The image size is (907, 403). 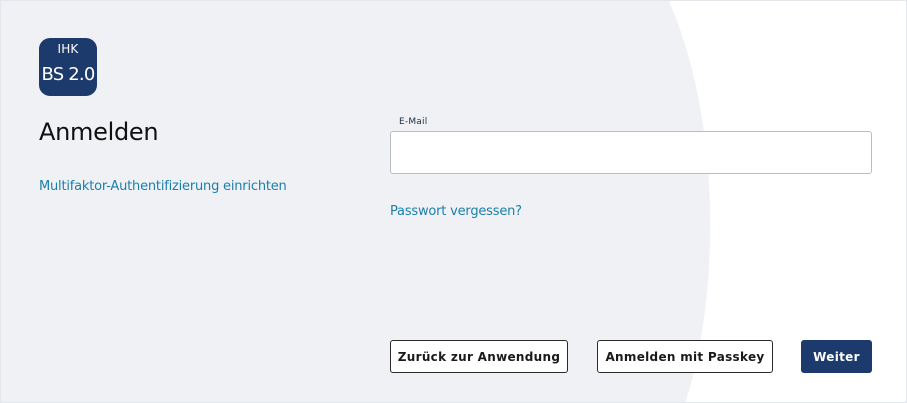 What do you see at coordinates (413, 122) in the screenshot?
I see `email-label: E-Mail` at bounding box center [413, 122].